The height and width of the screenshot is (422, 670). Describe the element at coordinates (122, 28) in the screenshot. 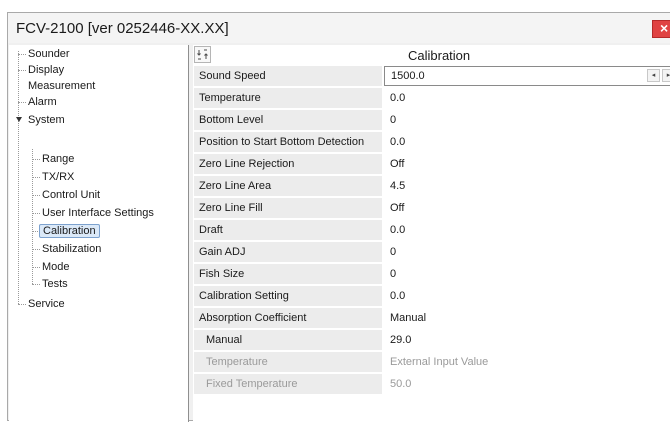

I see `window-title: FCV-2100 [ver 0252446-XX.XX]` at that location.